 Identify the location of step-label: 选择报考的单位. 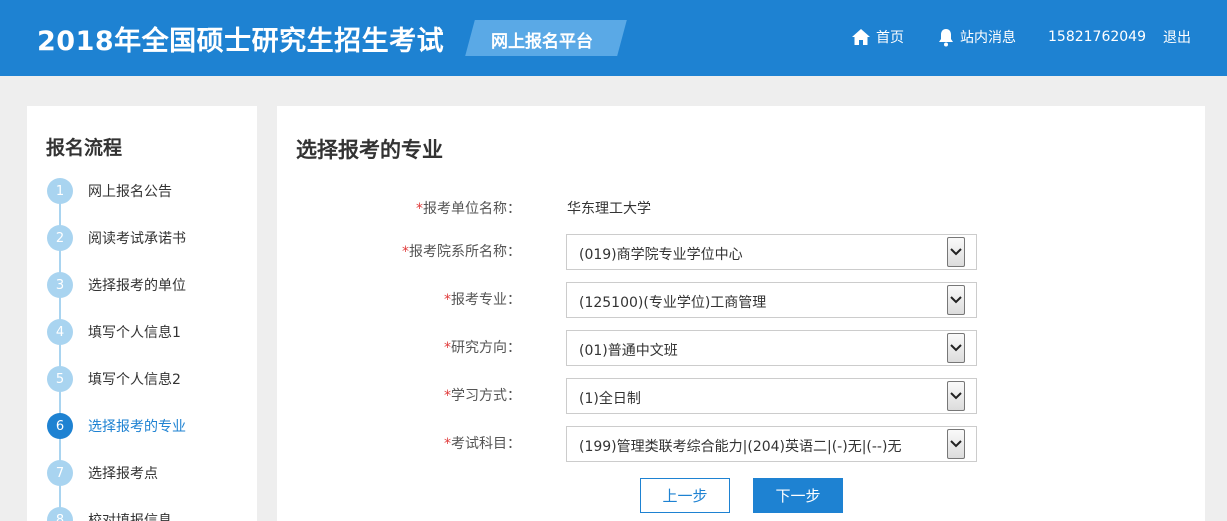
(137, 286).